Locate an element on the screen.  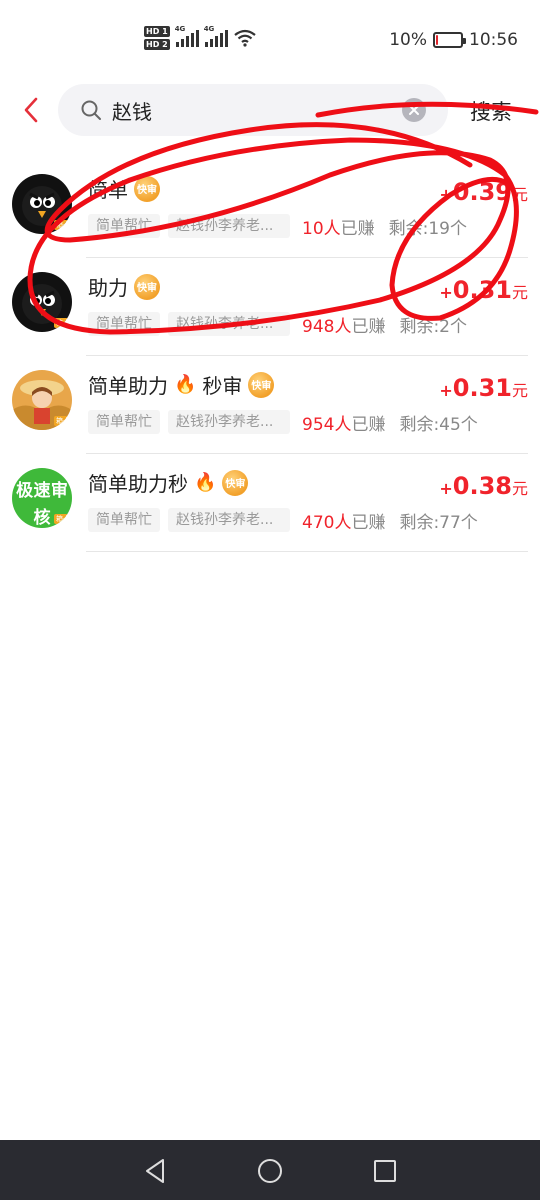
chevron-left-icon is located at coordinates (31, 110).